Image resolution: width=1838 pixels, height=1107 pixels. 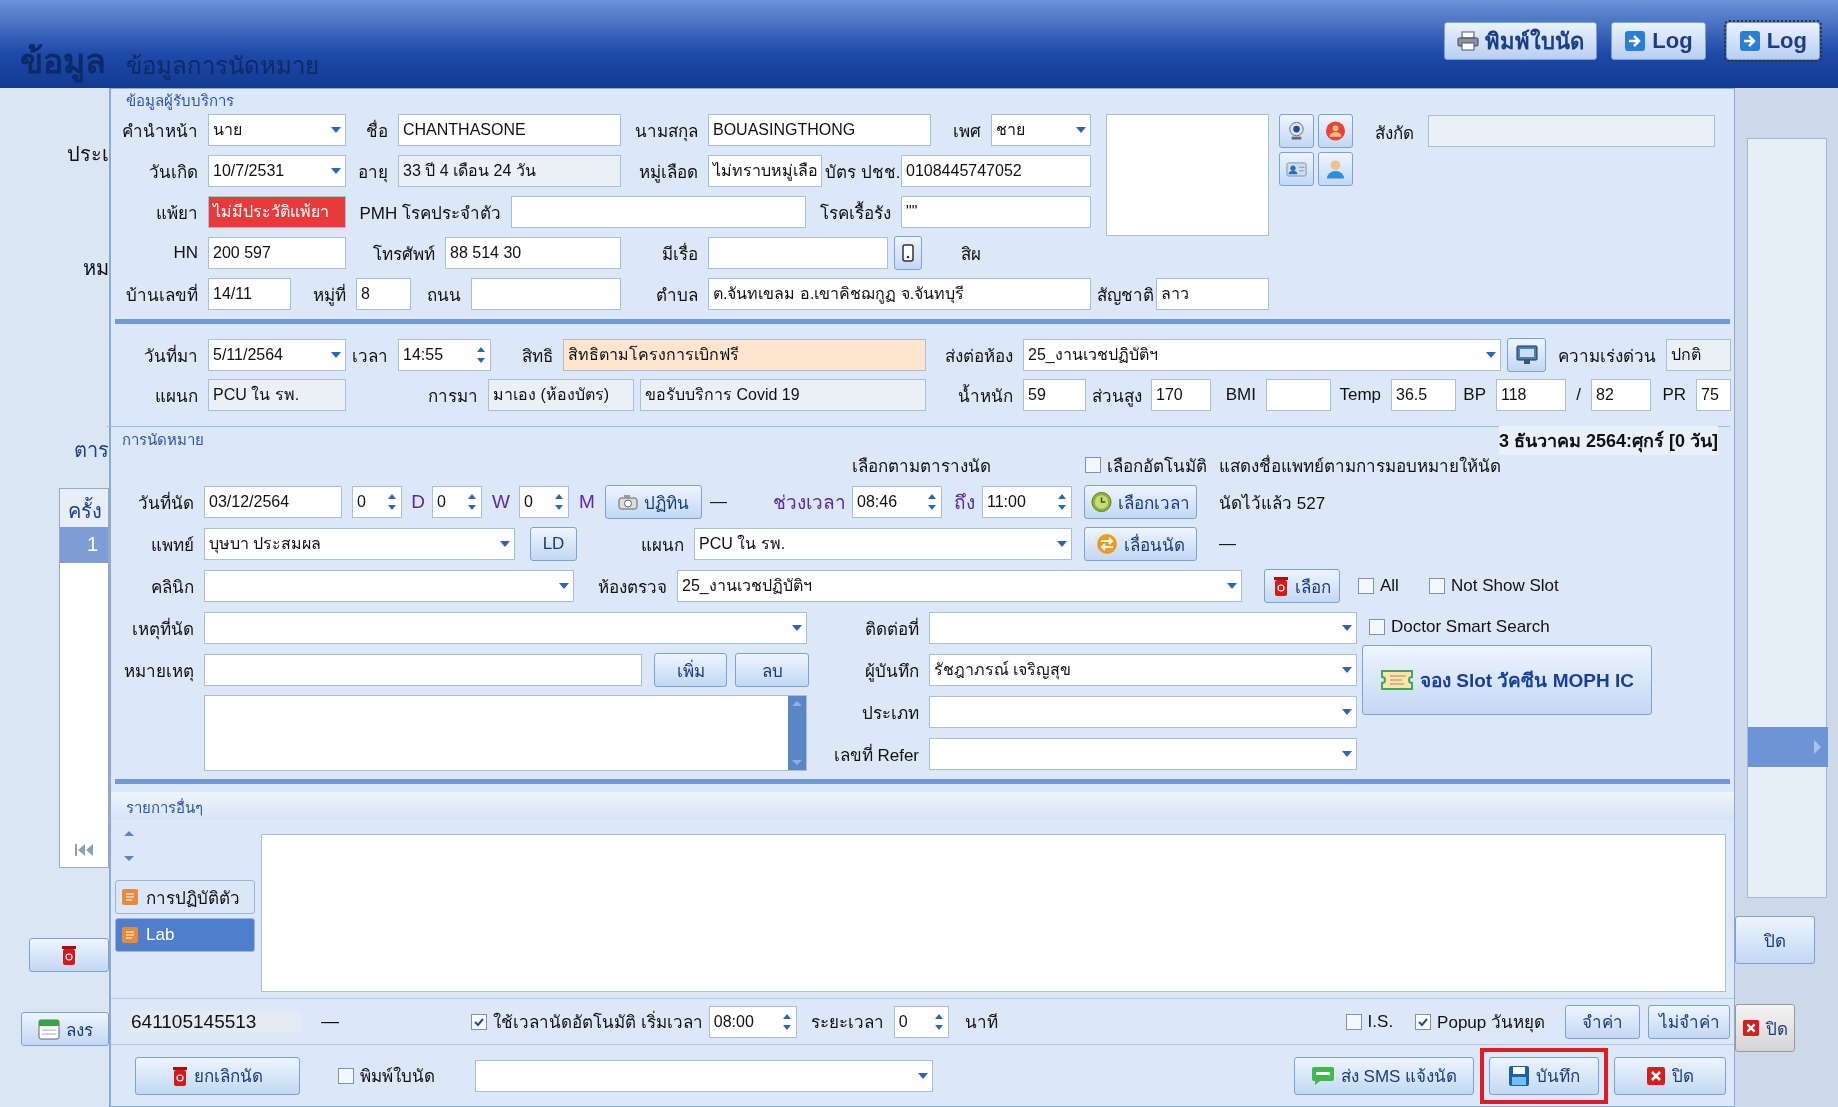 What do you see at coordinates (783, 395) in the screenshot?
I see `readonly-field: ขอรับบริการ Covid 19` at bounding box center [783, 395].